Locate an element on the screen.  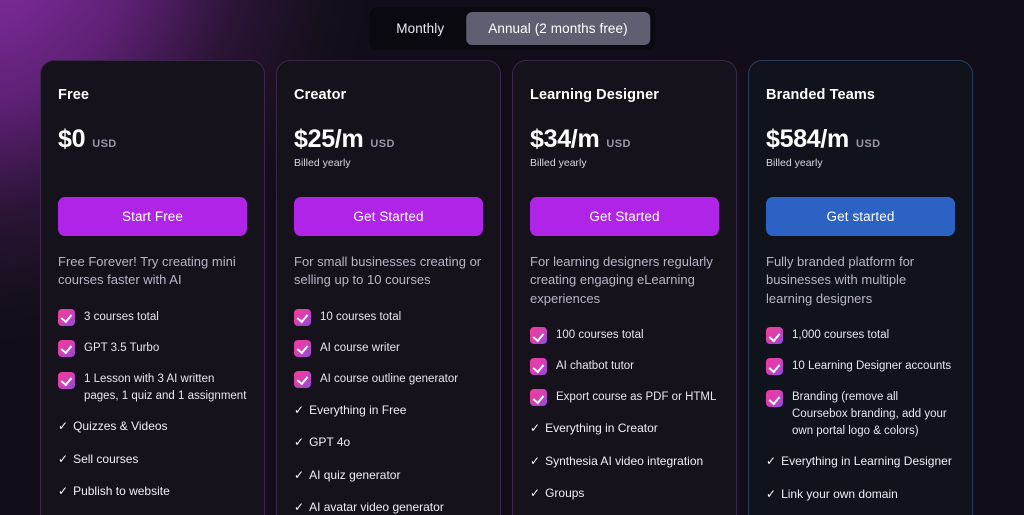
feature-label: Synthesia AI video integration is located at coordinates (624, 460).